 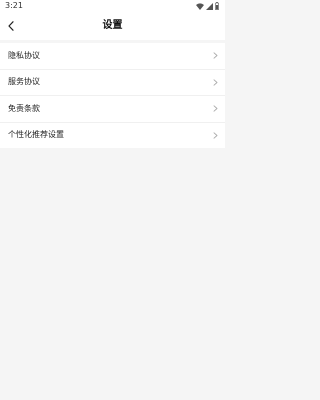 I want to click on status-bar: 3:21, so click(x=112, y=6).